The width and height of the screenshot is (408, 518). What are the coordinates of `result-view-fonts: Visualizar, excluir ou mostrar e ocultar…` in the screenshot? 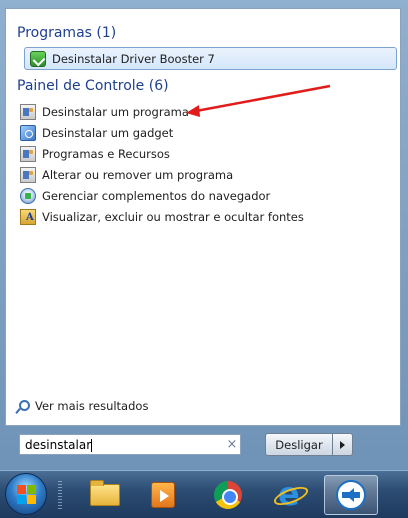 It's located at (162, 217).